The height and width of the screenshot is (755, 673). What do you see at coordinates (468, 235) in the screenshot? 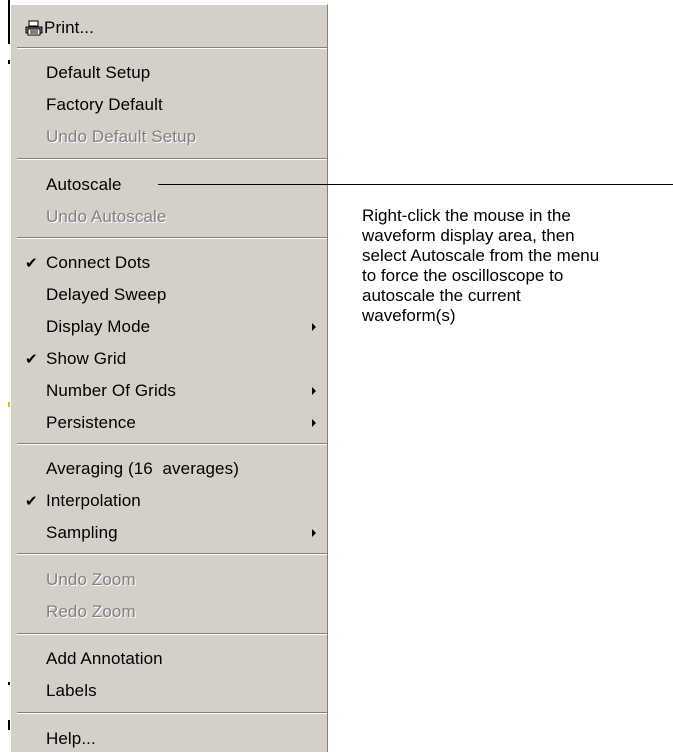
I see `callout-line-text: waveform display area, then` at bounding box center [468, 235].